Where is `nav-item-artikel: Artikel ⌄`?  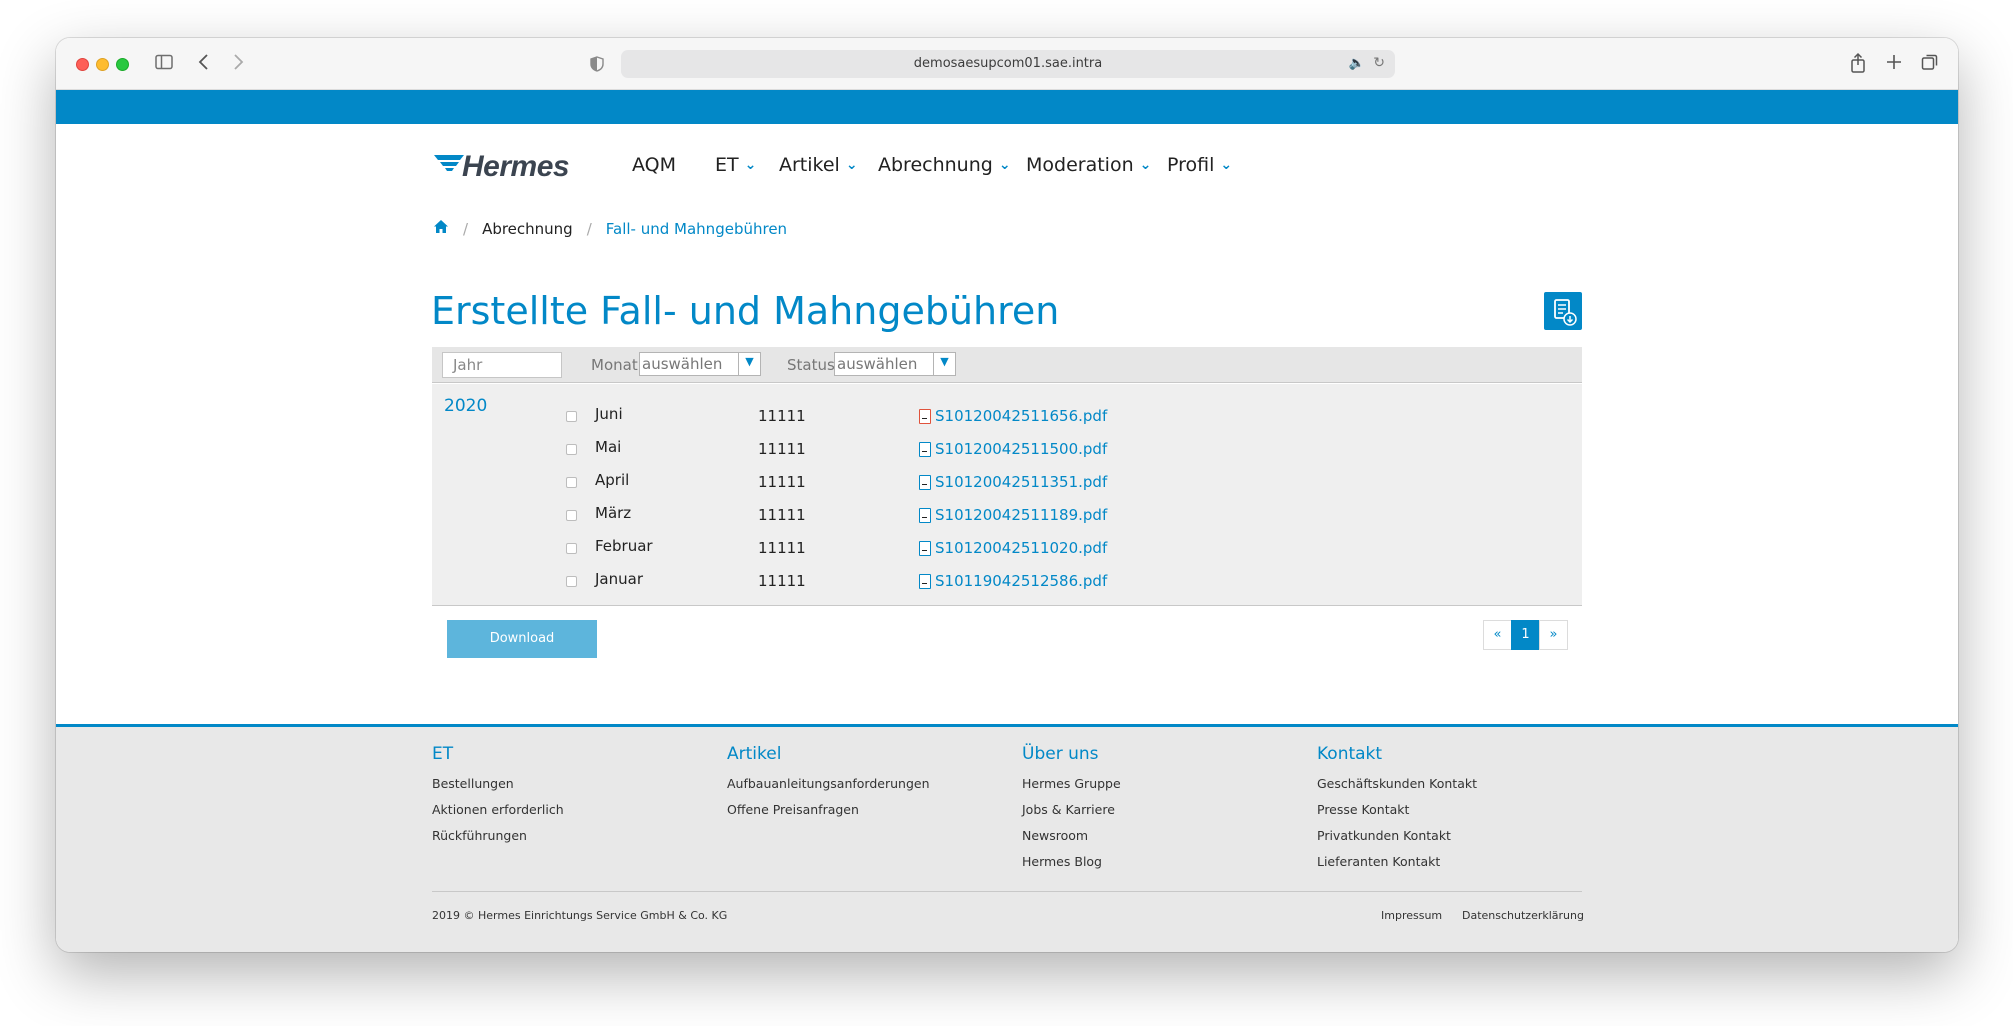 nav-item-artikel: Artikel ⌄ is located at coordinates (818, 165).